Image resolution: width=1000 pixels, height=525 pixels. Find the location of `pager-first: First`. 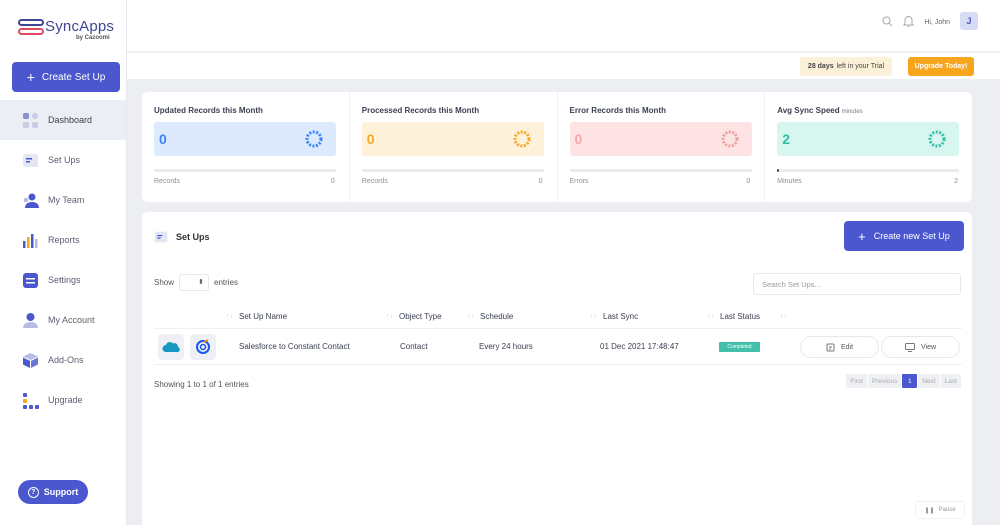

pager-first: First is located at coordinates (857, 381).